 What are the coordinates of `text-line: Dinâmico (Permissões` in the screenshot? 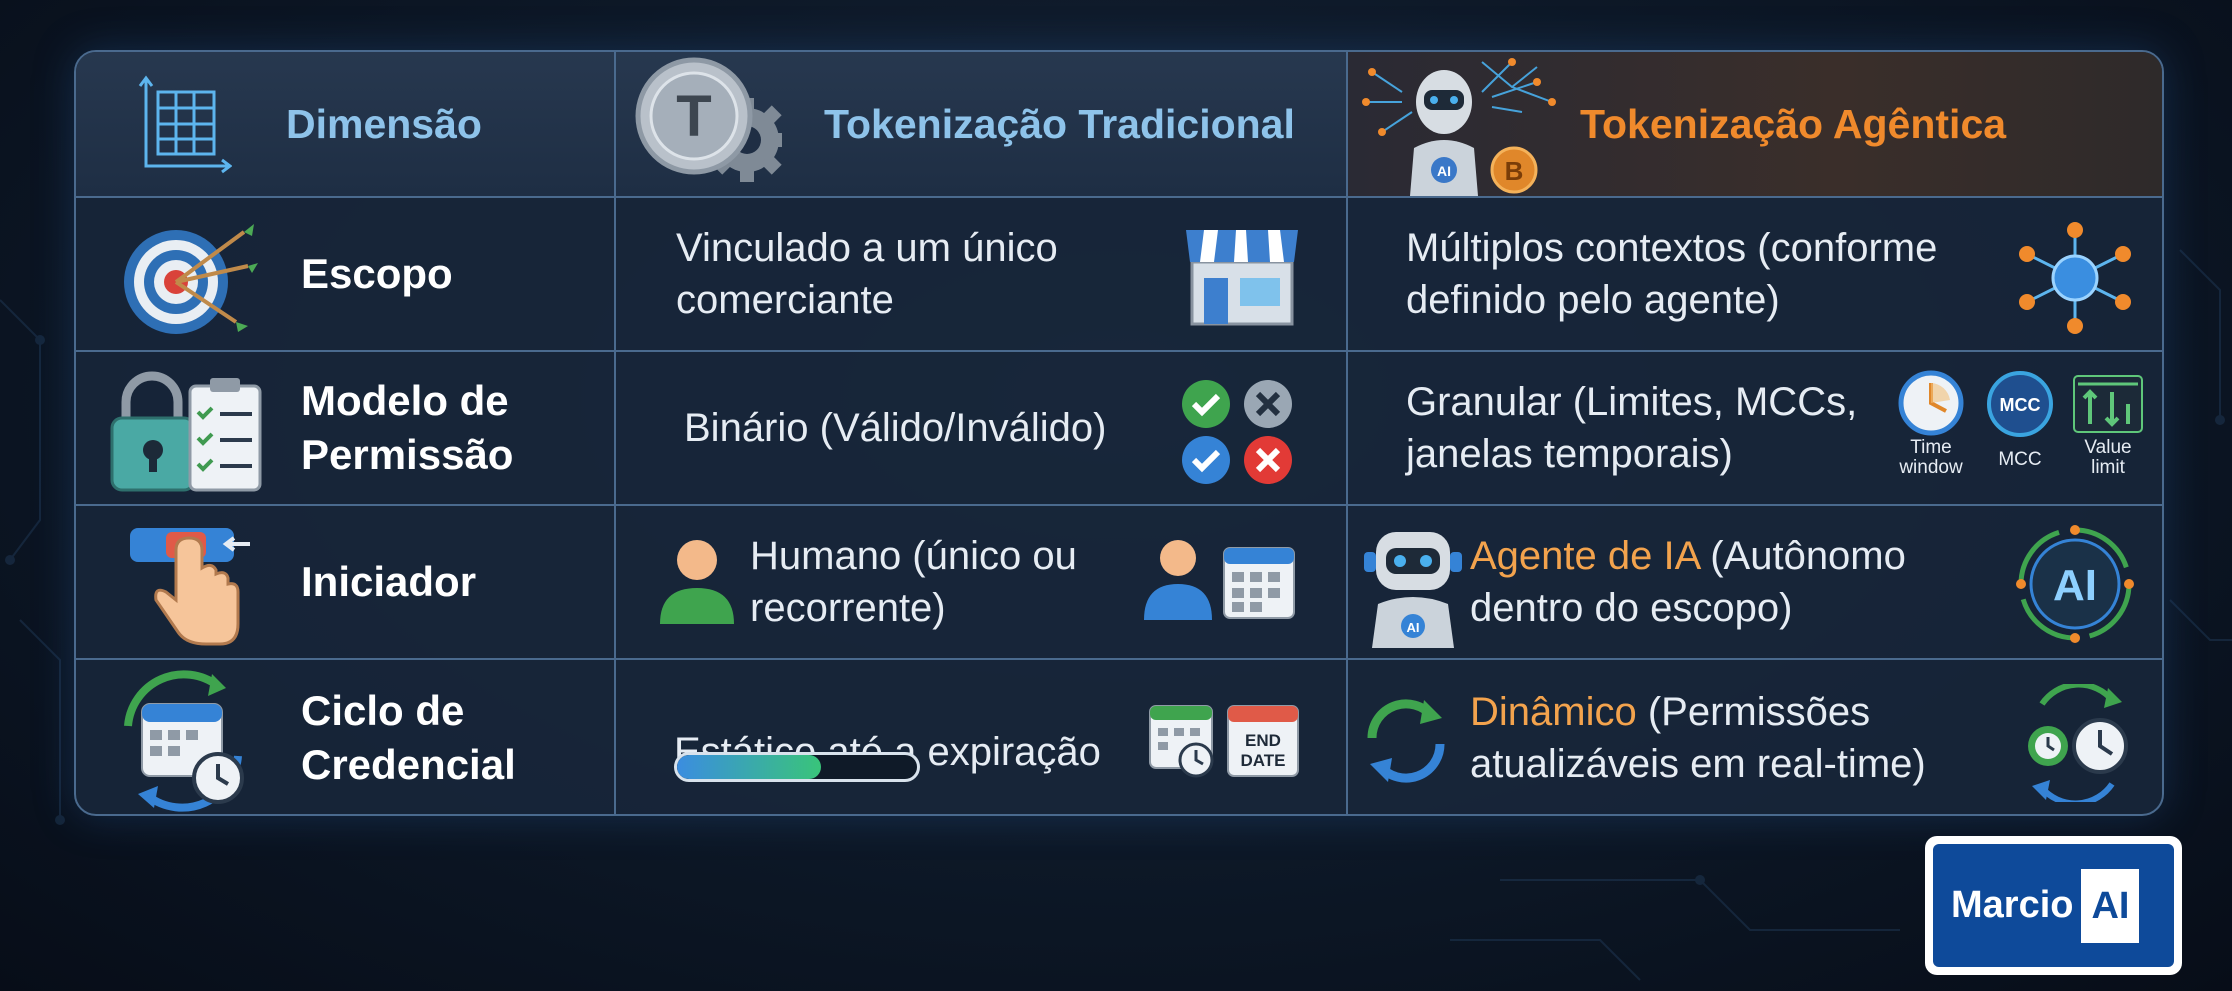 It's located at (1670, 712).